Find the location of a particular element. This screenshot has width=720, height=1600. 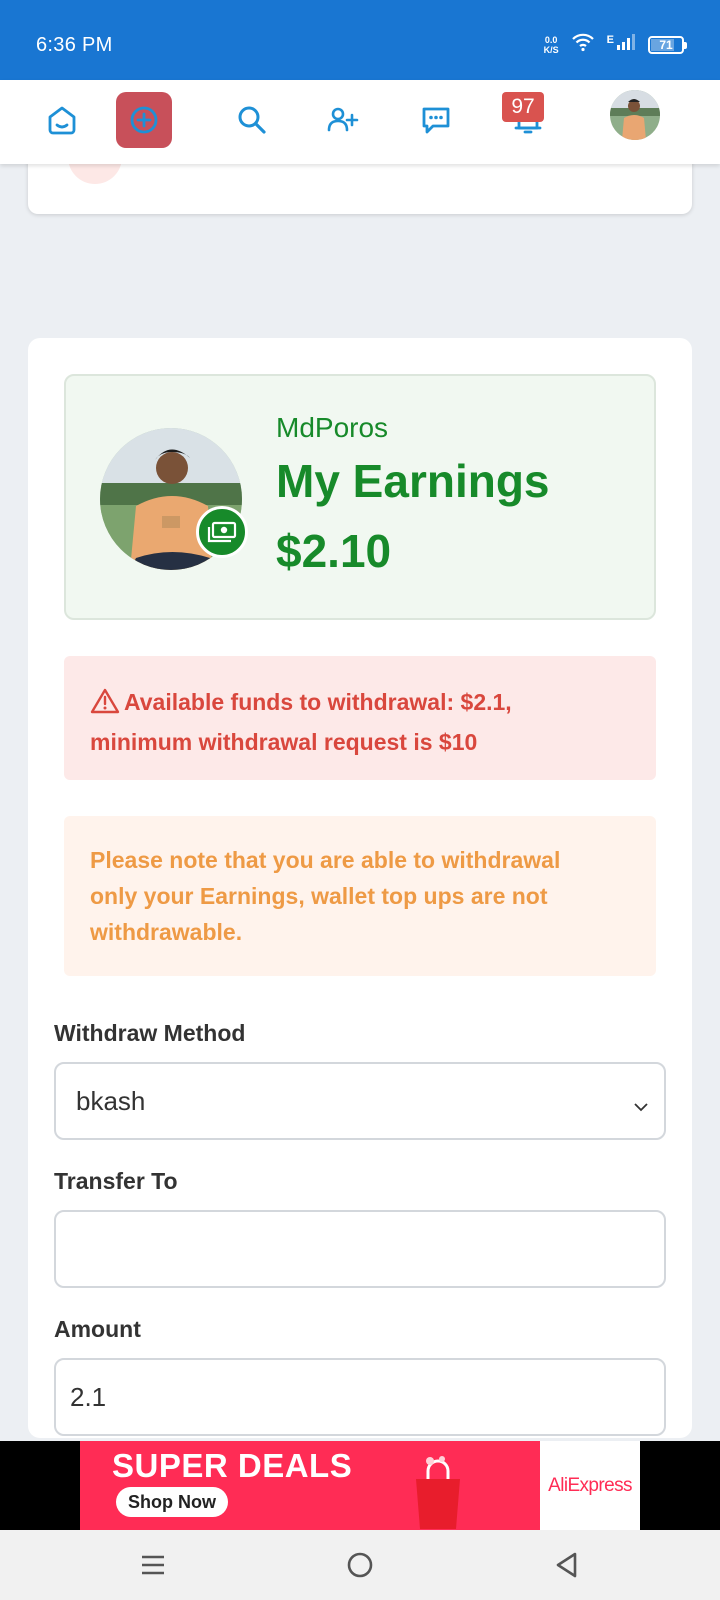

create-post-button is located at coordinates (144, 120).